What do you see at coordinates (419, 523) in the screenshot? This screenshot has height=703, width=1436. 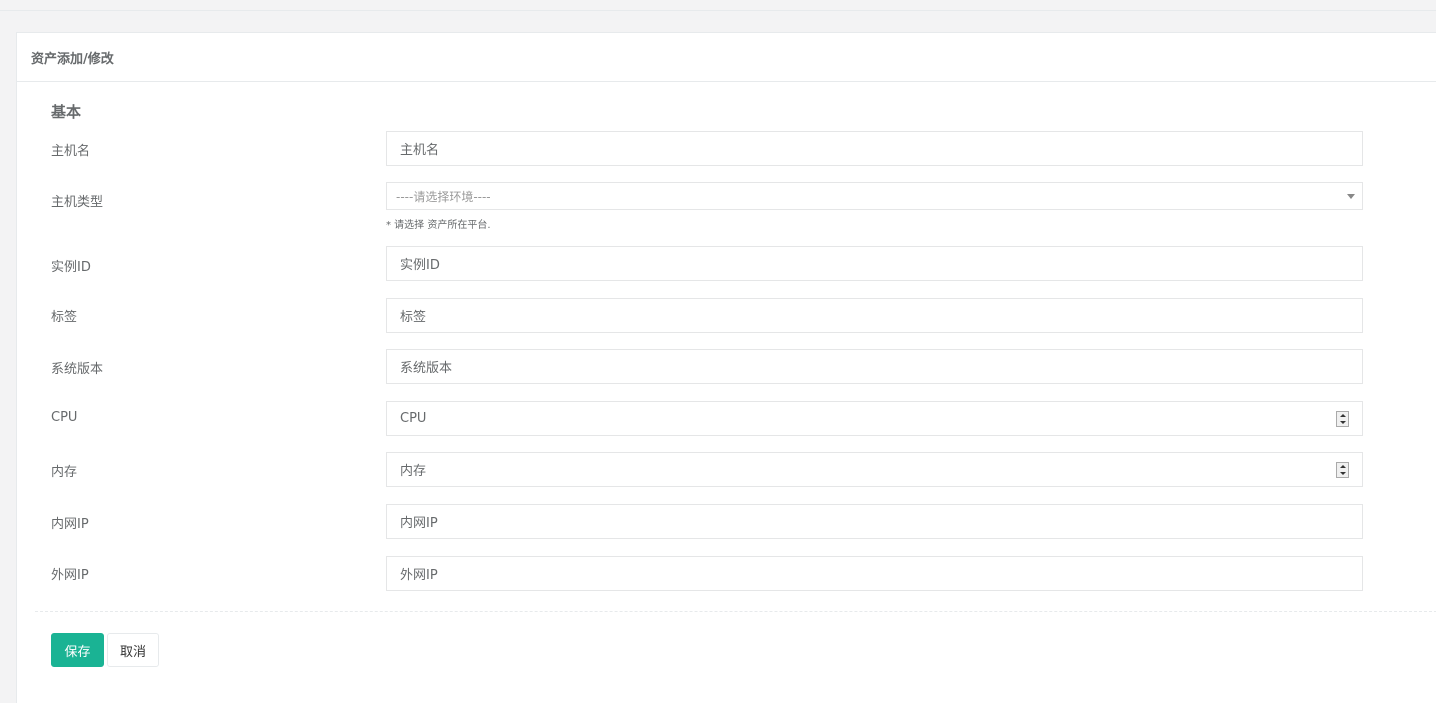 I see `private-ip-placeholder: 内网IP` at bounding box center [419, 523].